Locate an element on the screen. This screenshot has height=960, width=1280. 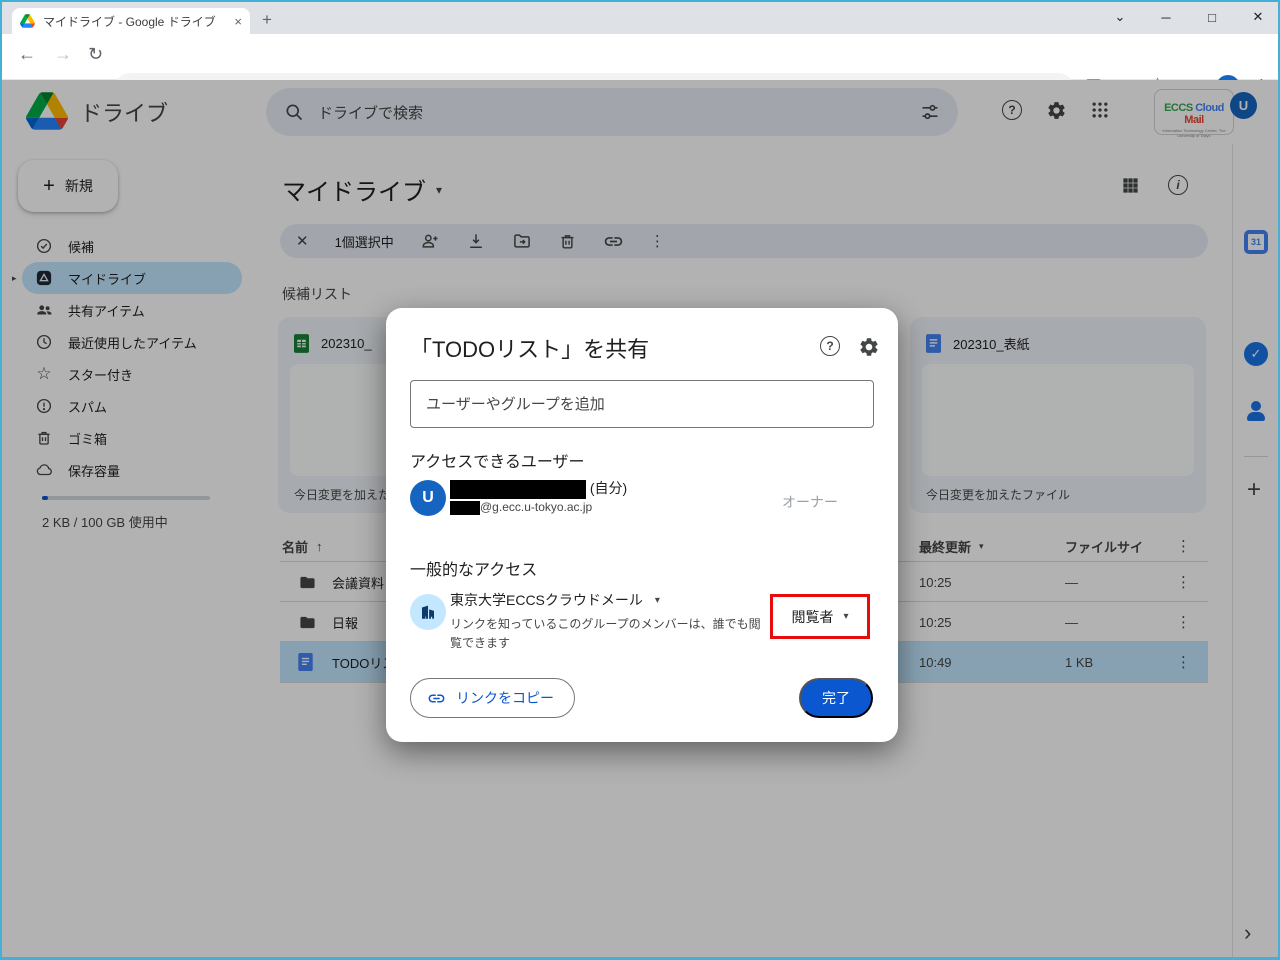
owner-avatar: U is located at coordinates (428, 498).